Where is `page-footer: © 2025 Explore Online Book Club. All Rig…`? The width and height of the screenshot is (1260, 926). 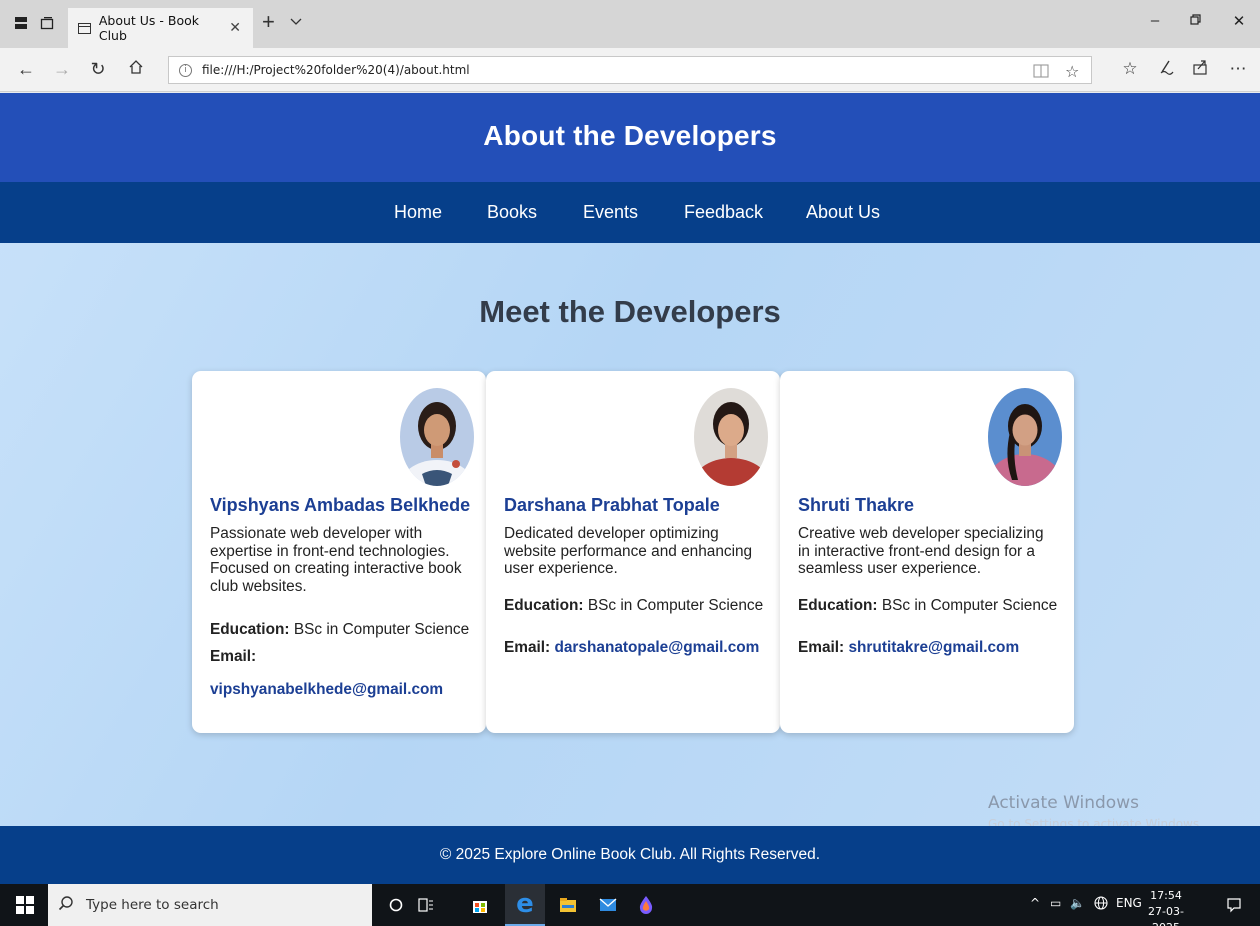 page-footer: © 2025 Explore Online Book Club. All Rig… is located at coordinates (630, 855).